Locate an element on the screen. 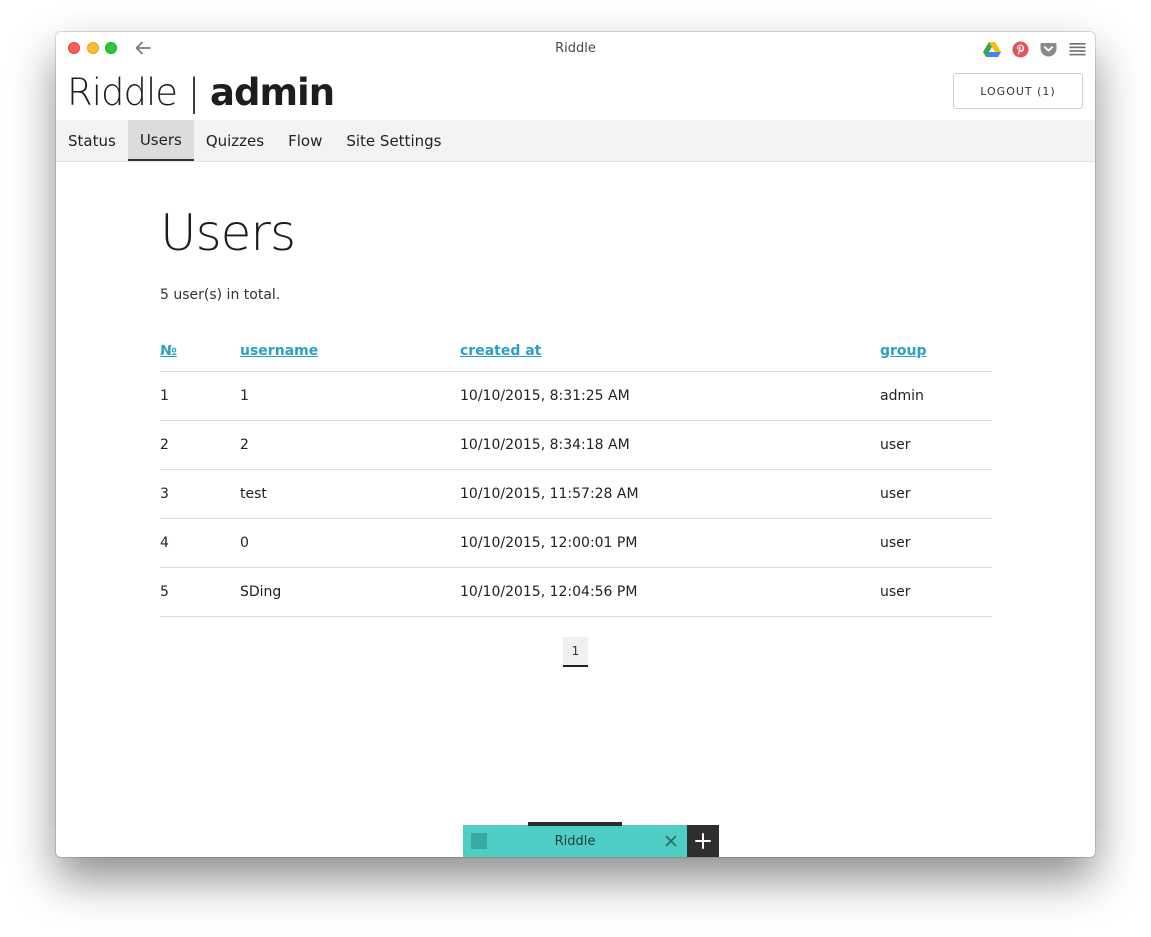 The height and width of the screenshot is (937, 1151). column-header-username: username is located at coordinates (350, 351).